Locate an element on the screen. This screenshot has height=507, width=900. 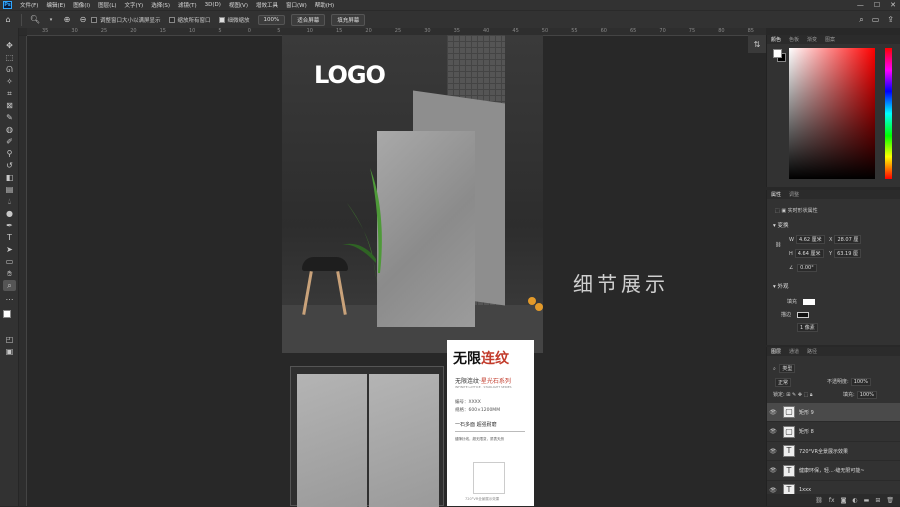
pen-tool-icon: ✒ is located at coordinates (9, 225).